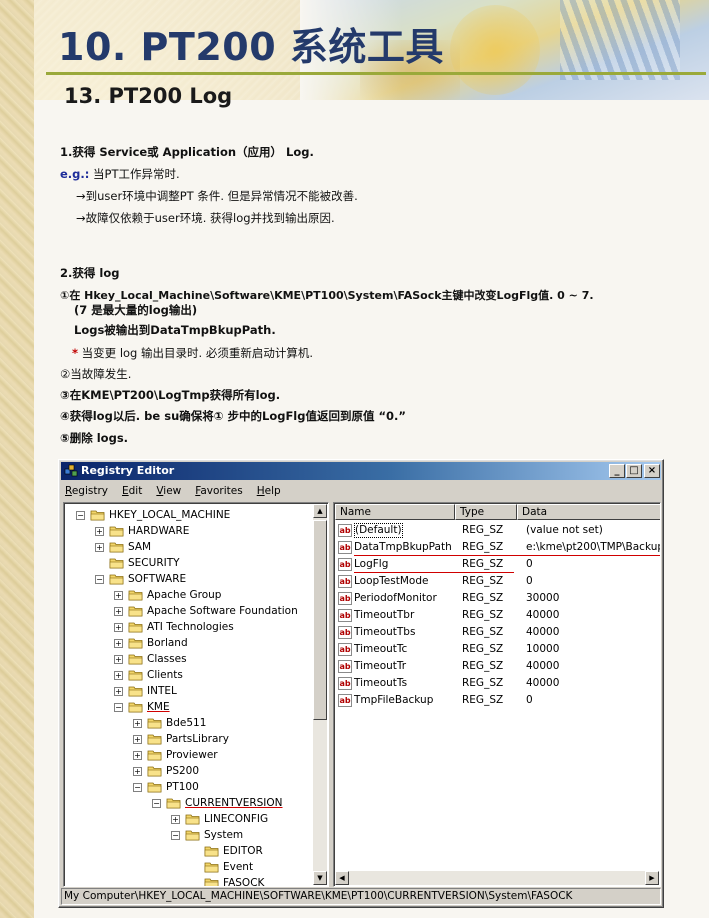  Describe the element at coordinates (269, 491) in the screenshot. I see `menu-item: Help` at that location.